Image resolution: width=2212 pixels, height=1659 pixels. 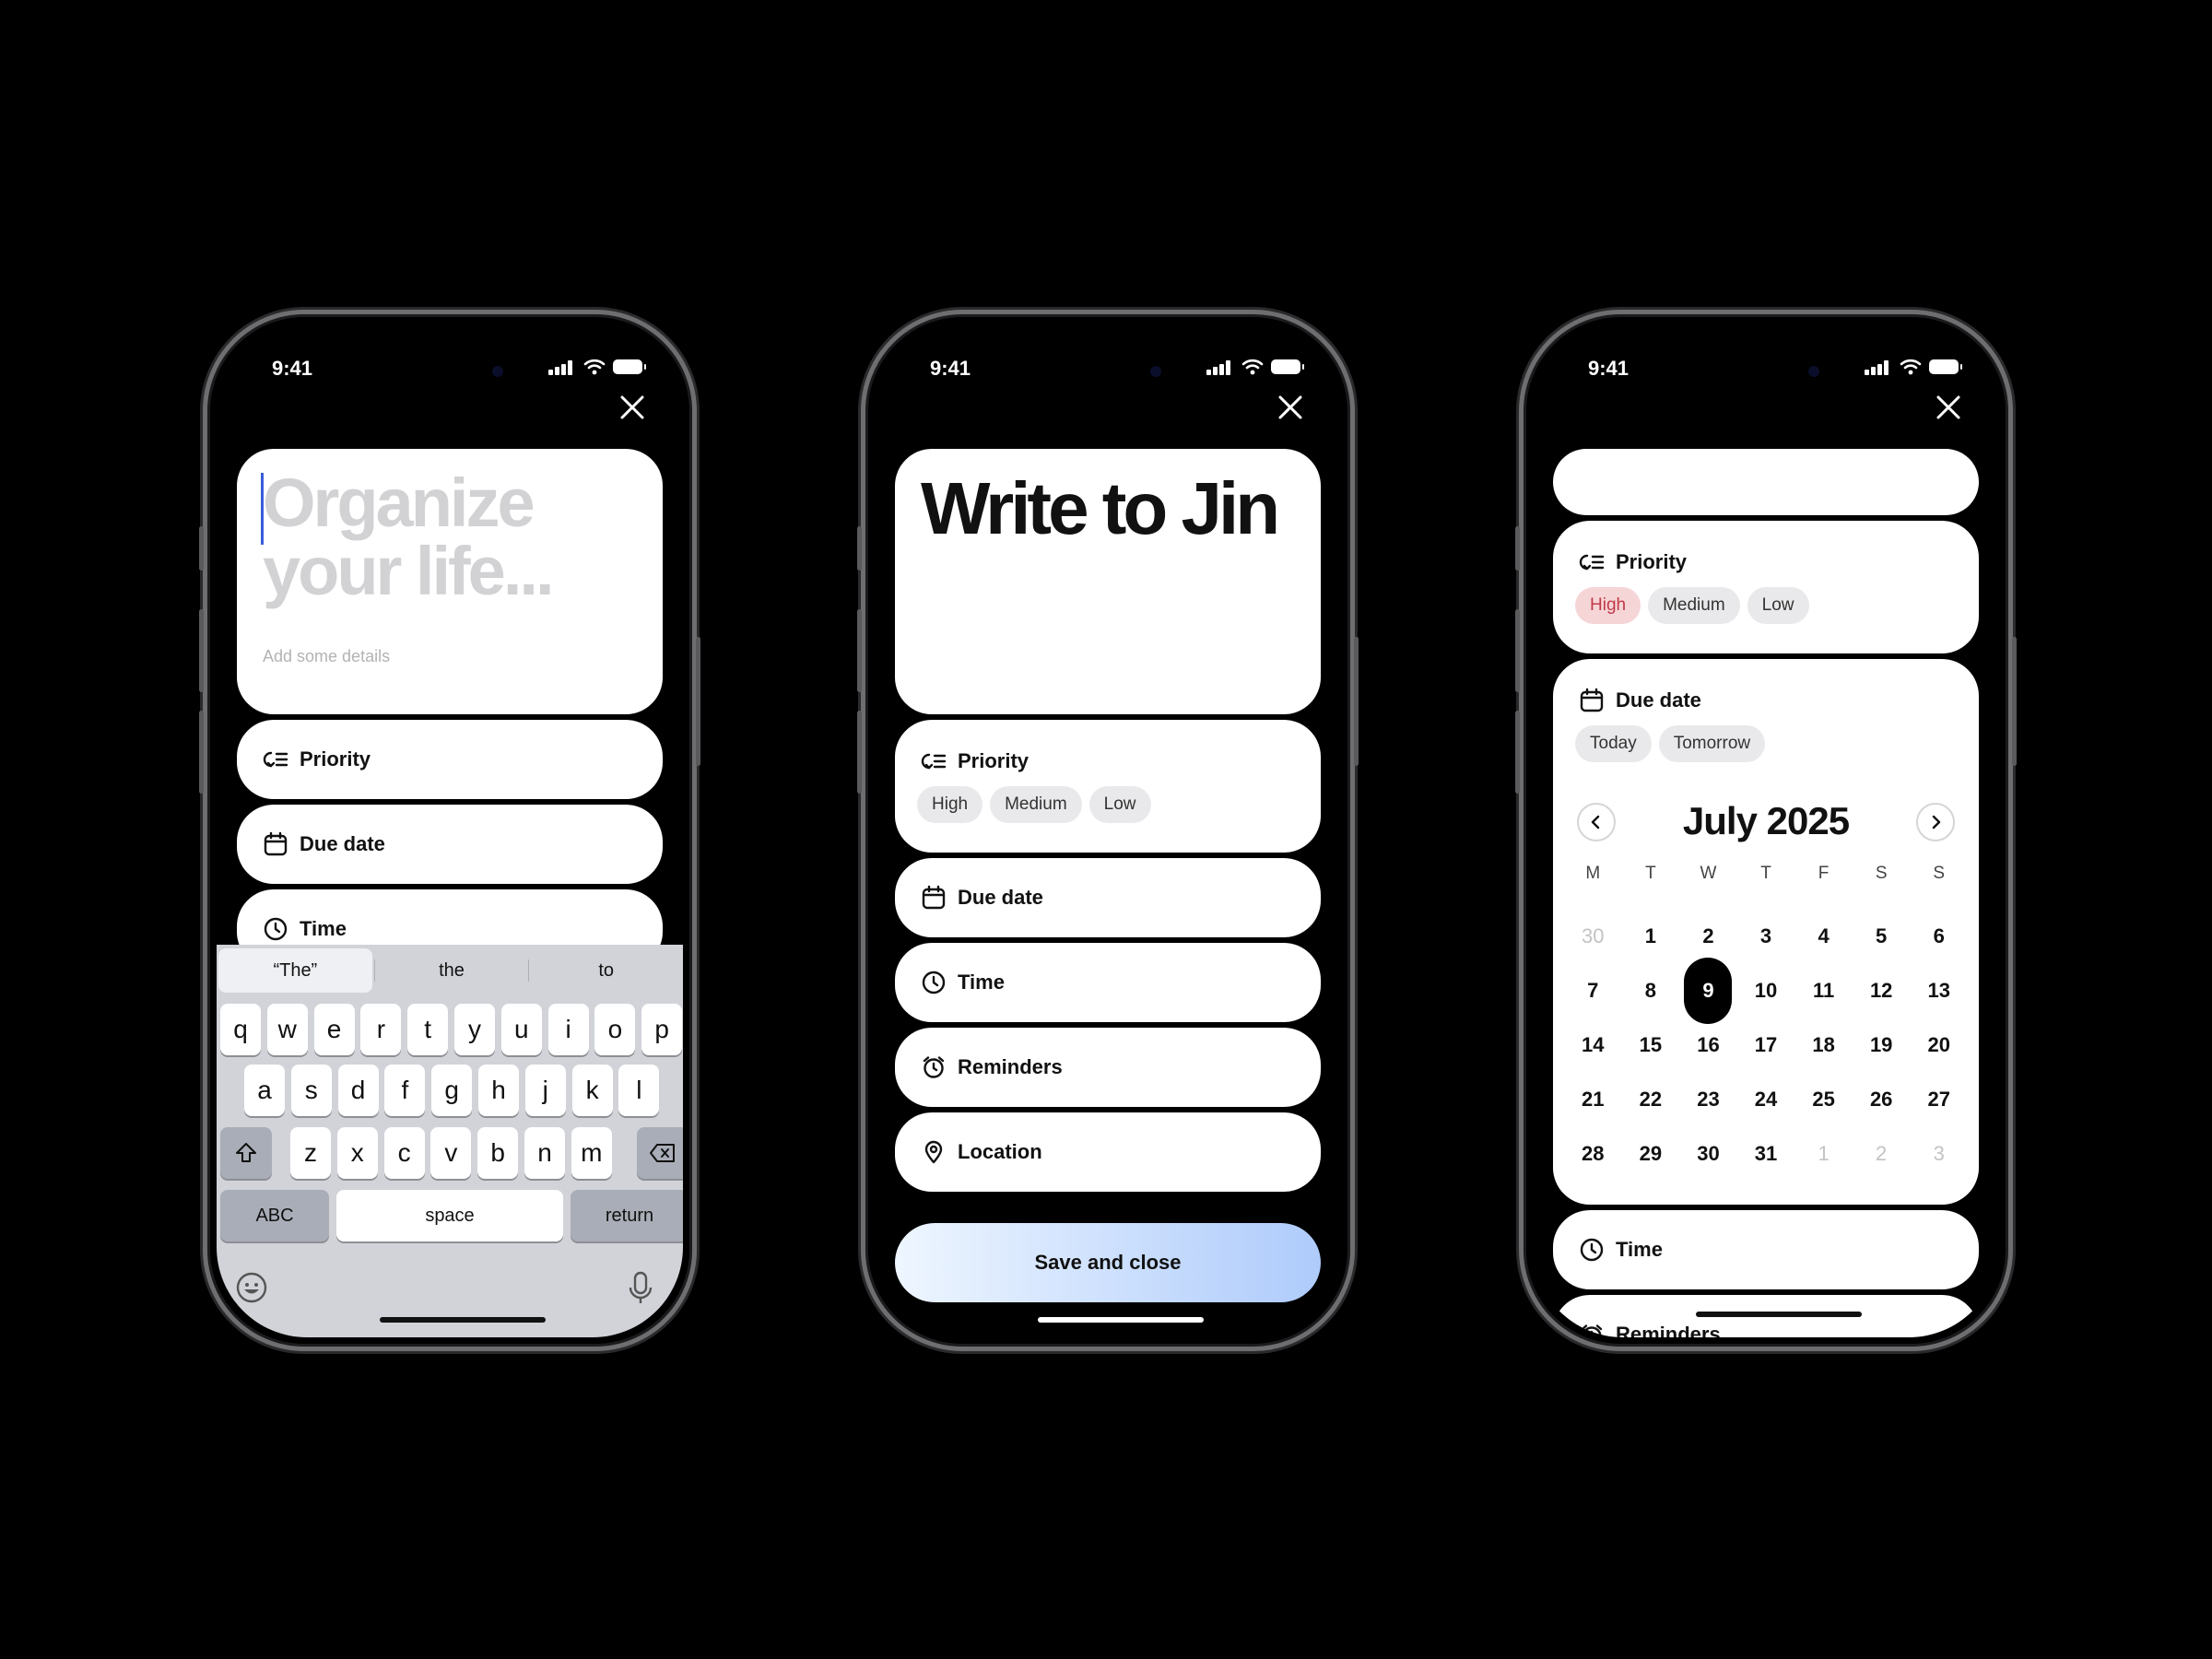 I want to click on key-d: d, so click(x=358, y=1090).